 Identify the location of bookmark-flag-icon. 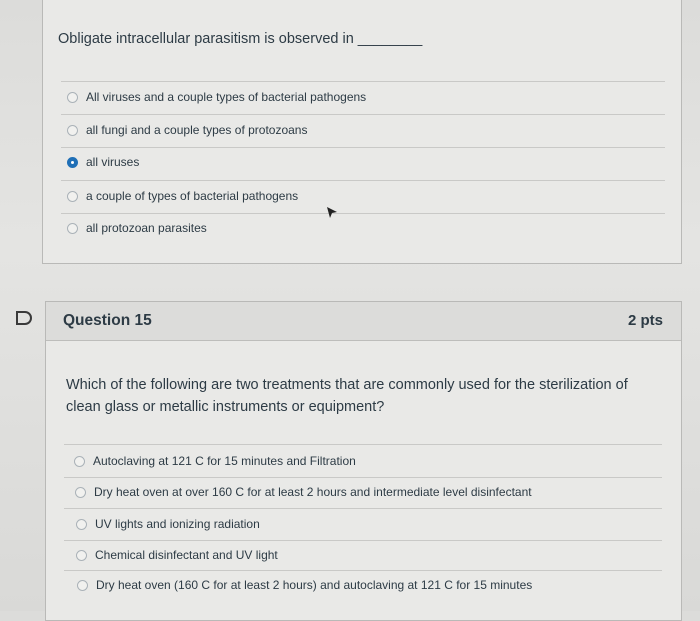
(24, 318).